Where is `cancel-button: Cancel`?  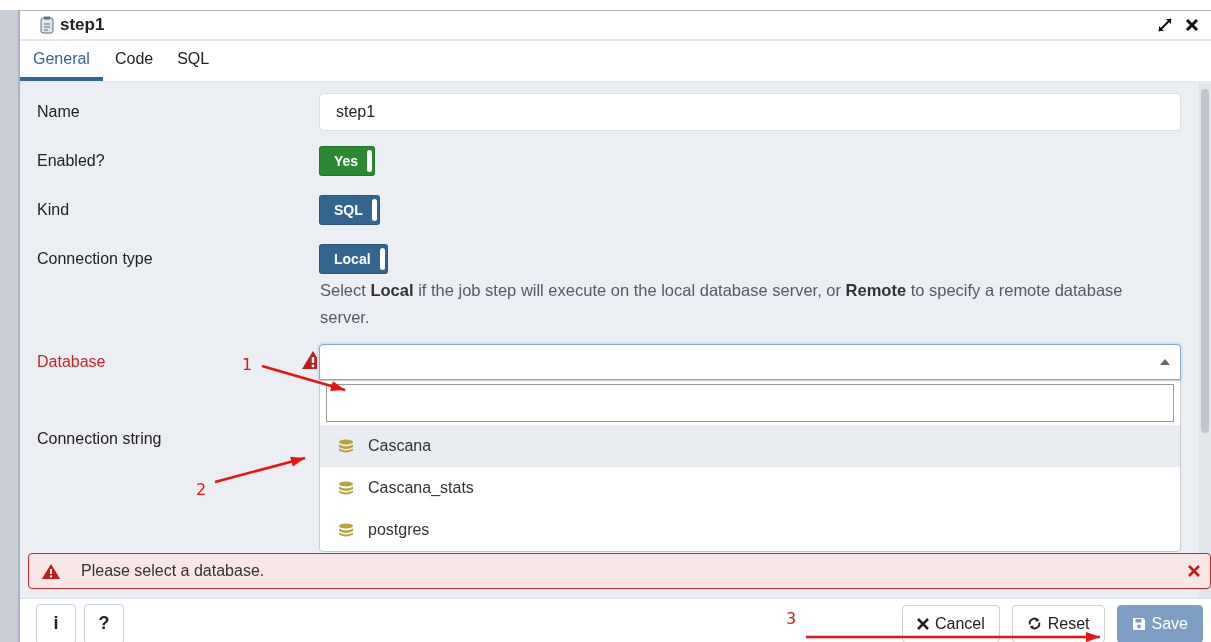
cancel-button: Cancel is located at coordinates (950, 623).